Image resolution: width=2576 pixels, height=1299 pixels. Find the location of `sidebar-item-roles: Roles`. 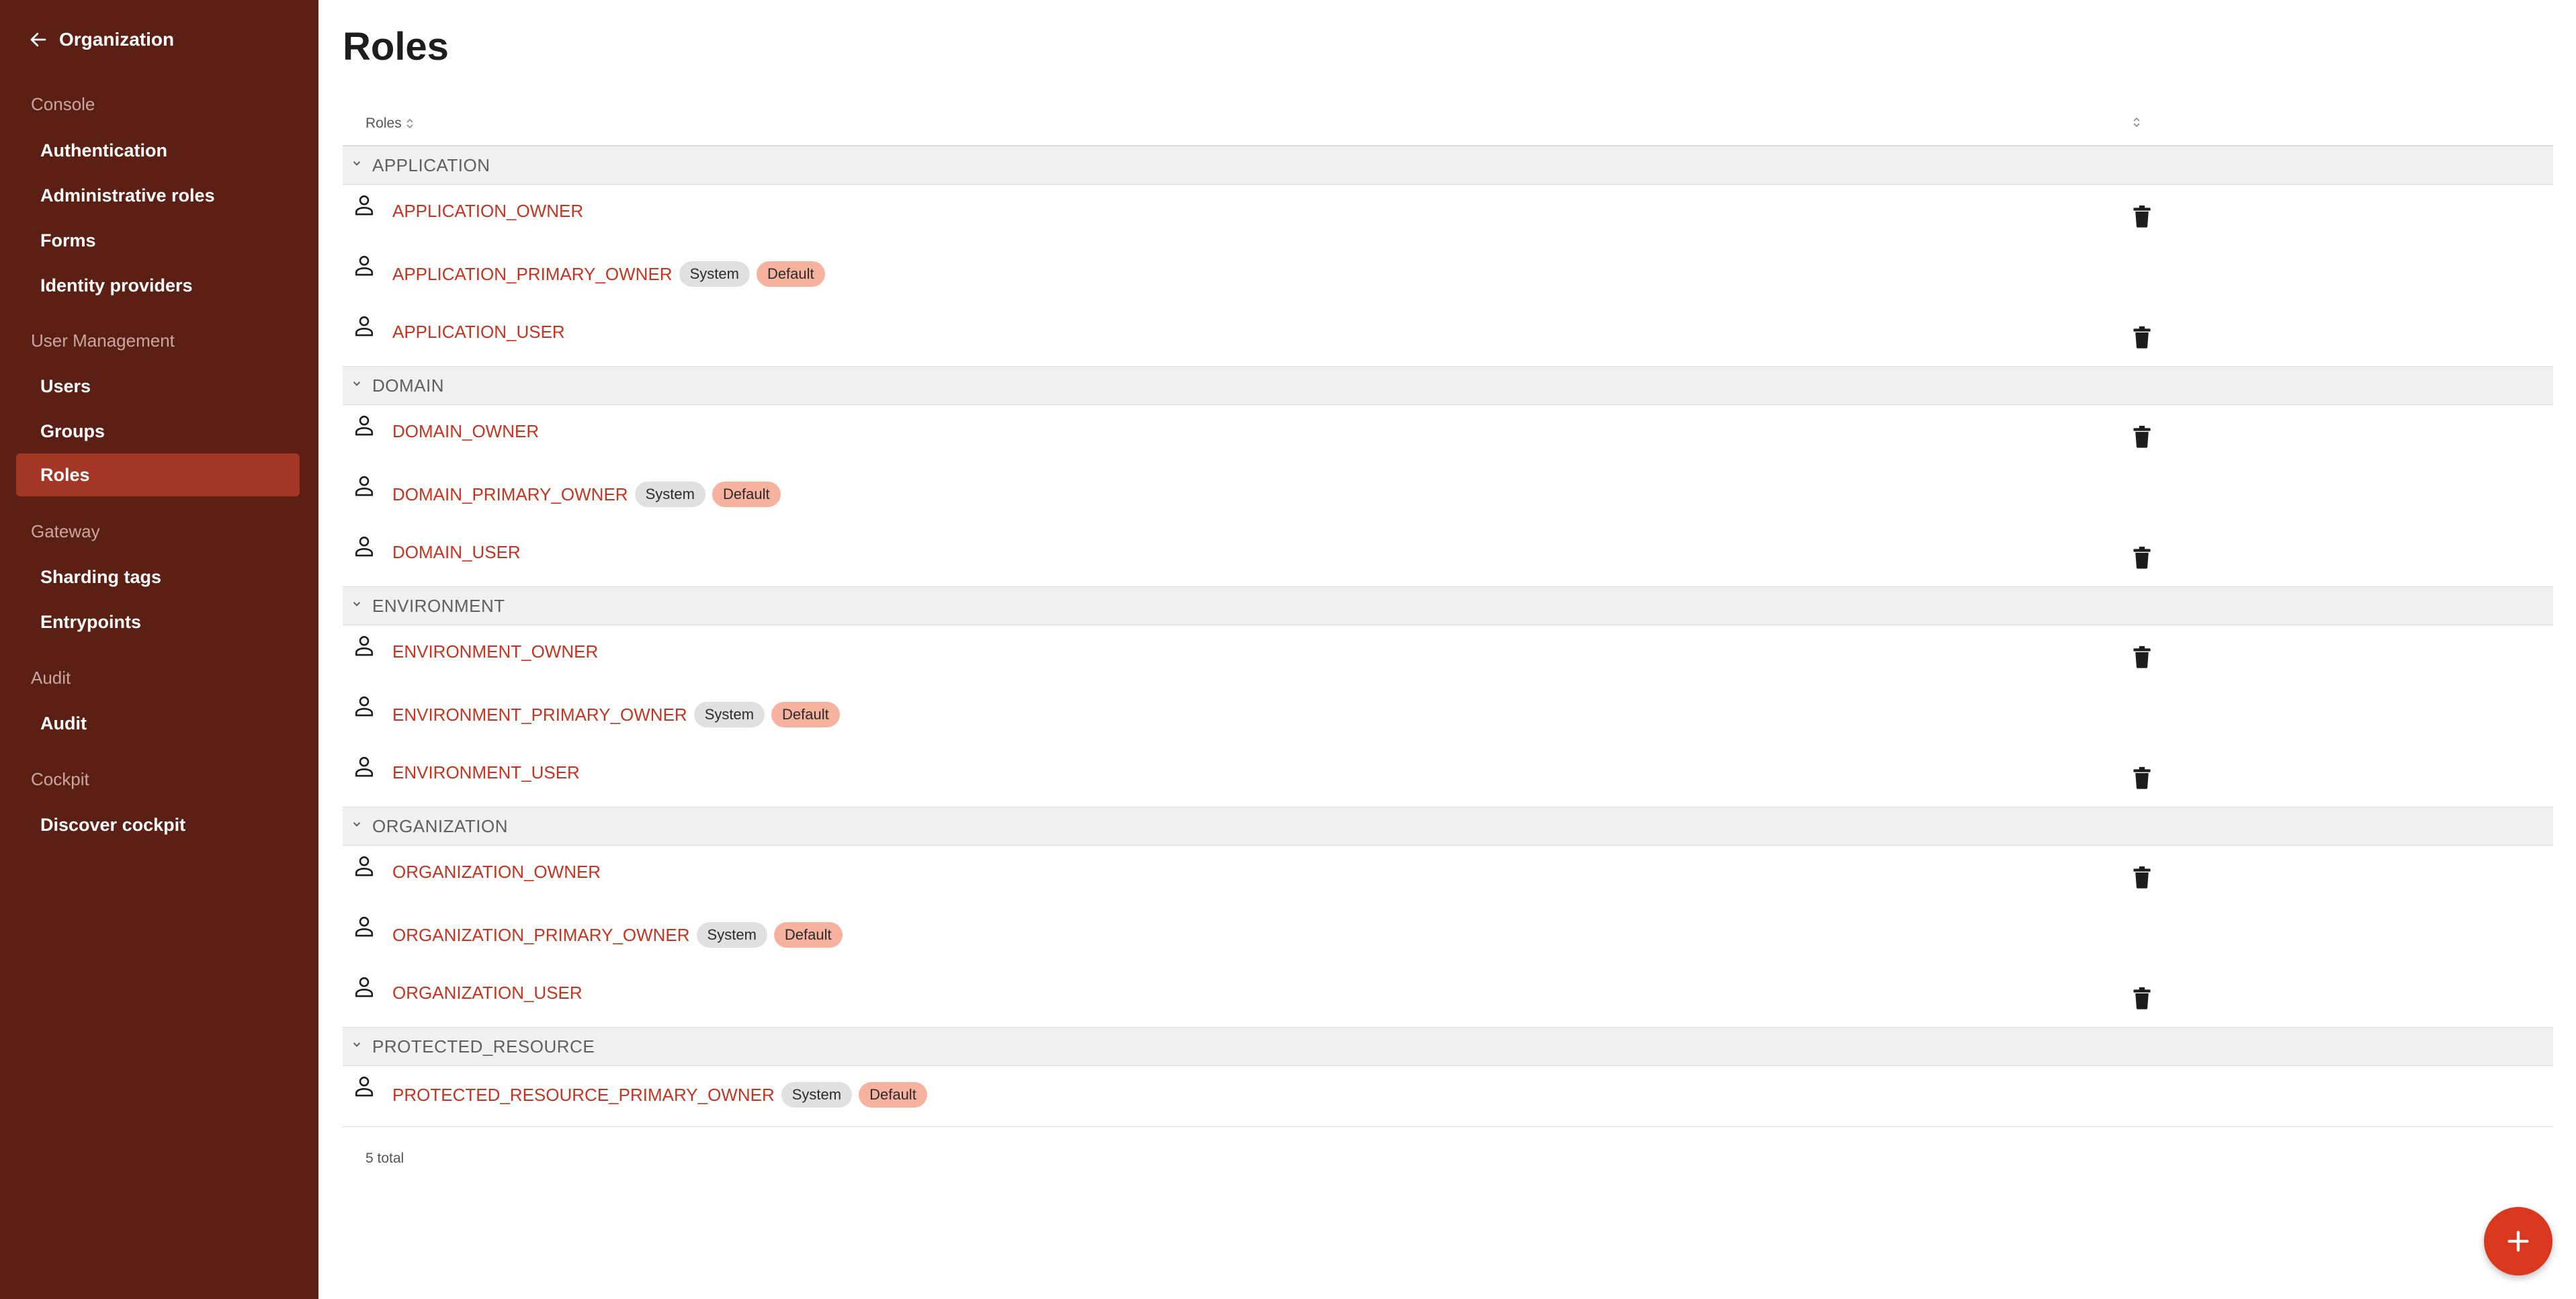

sidebar-item-roles: Roles is located at coordinates (158, 474).